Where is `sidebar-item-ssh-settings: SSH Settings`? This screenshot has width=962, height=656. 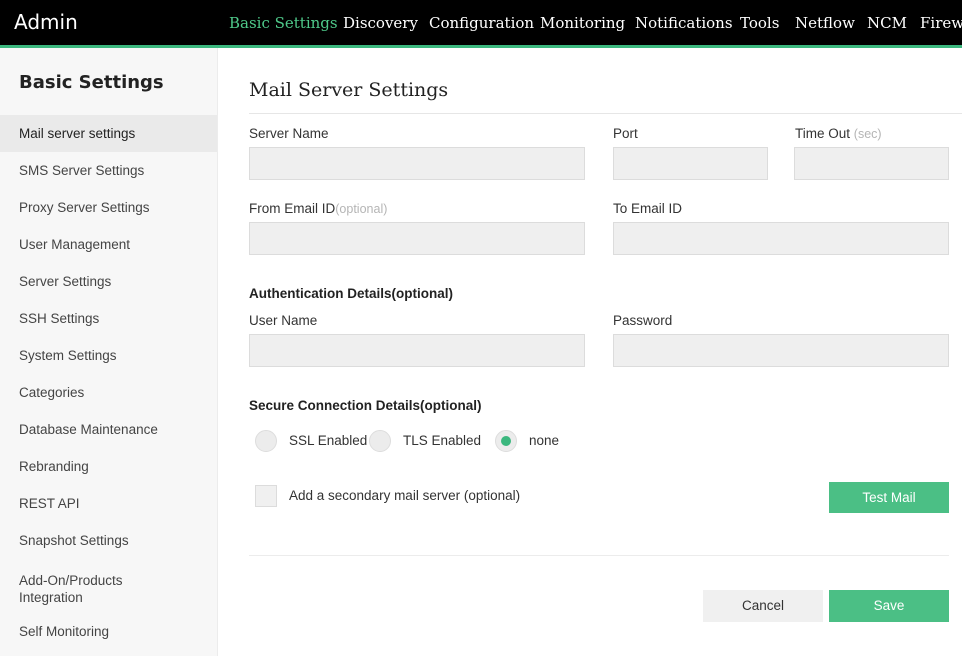 sidebar-item-ssh-settings: SSH Settings is located at coordinates (108, 318).